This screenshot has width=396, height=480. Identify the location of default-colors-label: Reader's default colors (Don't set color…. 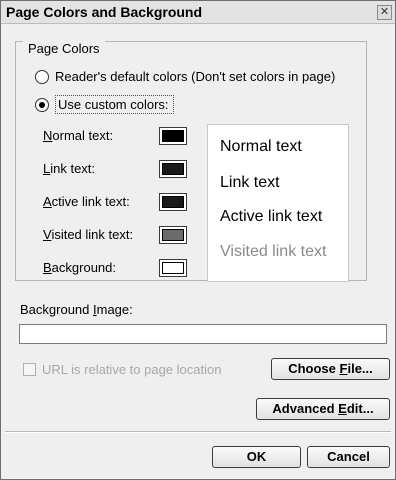
(195, 76).